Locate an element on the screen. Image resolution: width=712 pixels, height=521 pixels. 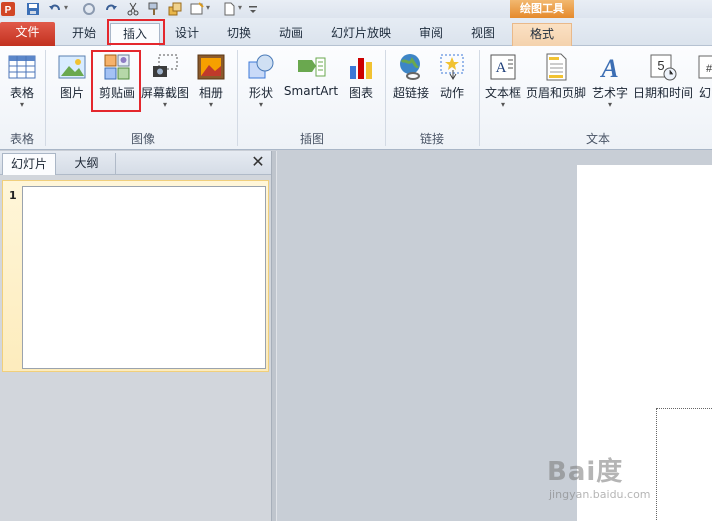
slide-number-icon: # is located at coordinates (705, 67).